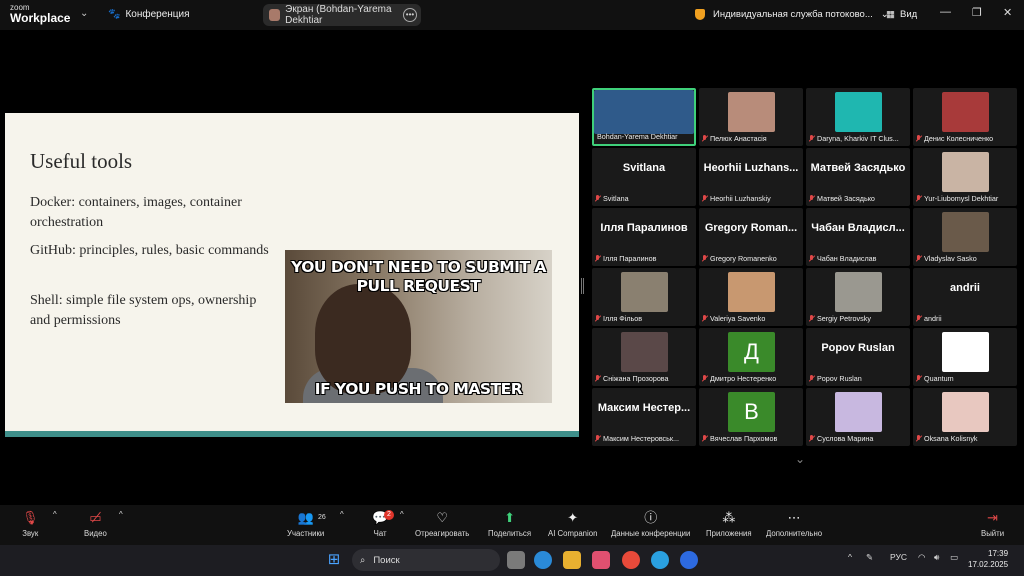 The height and width of the screenshot is (576, 1024). Describe the element at coordinates (858, 177) in the screenshot. I see `participant-tile: Матвей Засядько Матвей Засядько` at that location.